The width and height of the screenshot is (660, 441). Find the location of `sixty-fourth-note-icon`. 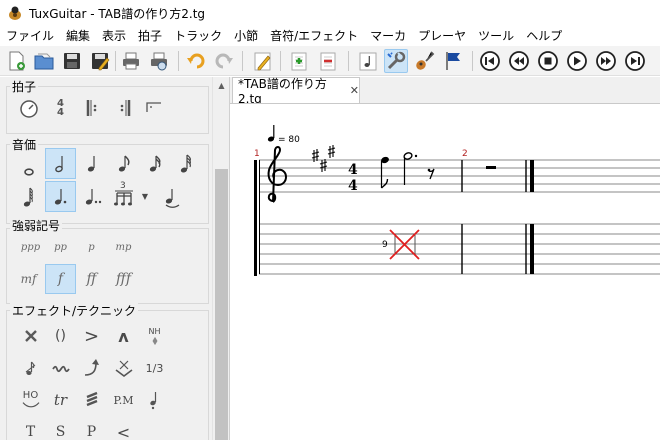

sixty-fourth-note-icon is located at coordinates (28, 196).